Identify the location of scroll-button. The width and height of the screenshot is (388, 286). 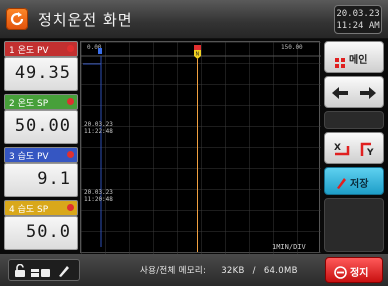
(354, 92).